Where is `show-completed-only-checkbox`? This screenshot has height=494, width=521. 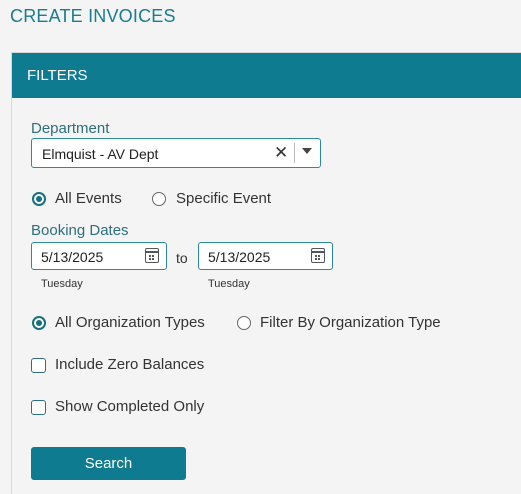
show-completed-only-checkbox is located at coordinates (38, 407).